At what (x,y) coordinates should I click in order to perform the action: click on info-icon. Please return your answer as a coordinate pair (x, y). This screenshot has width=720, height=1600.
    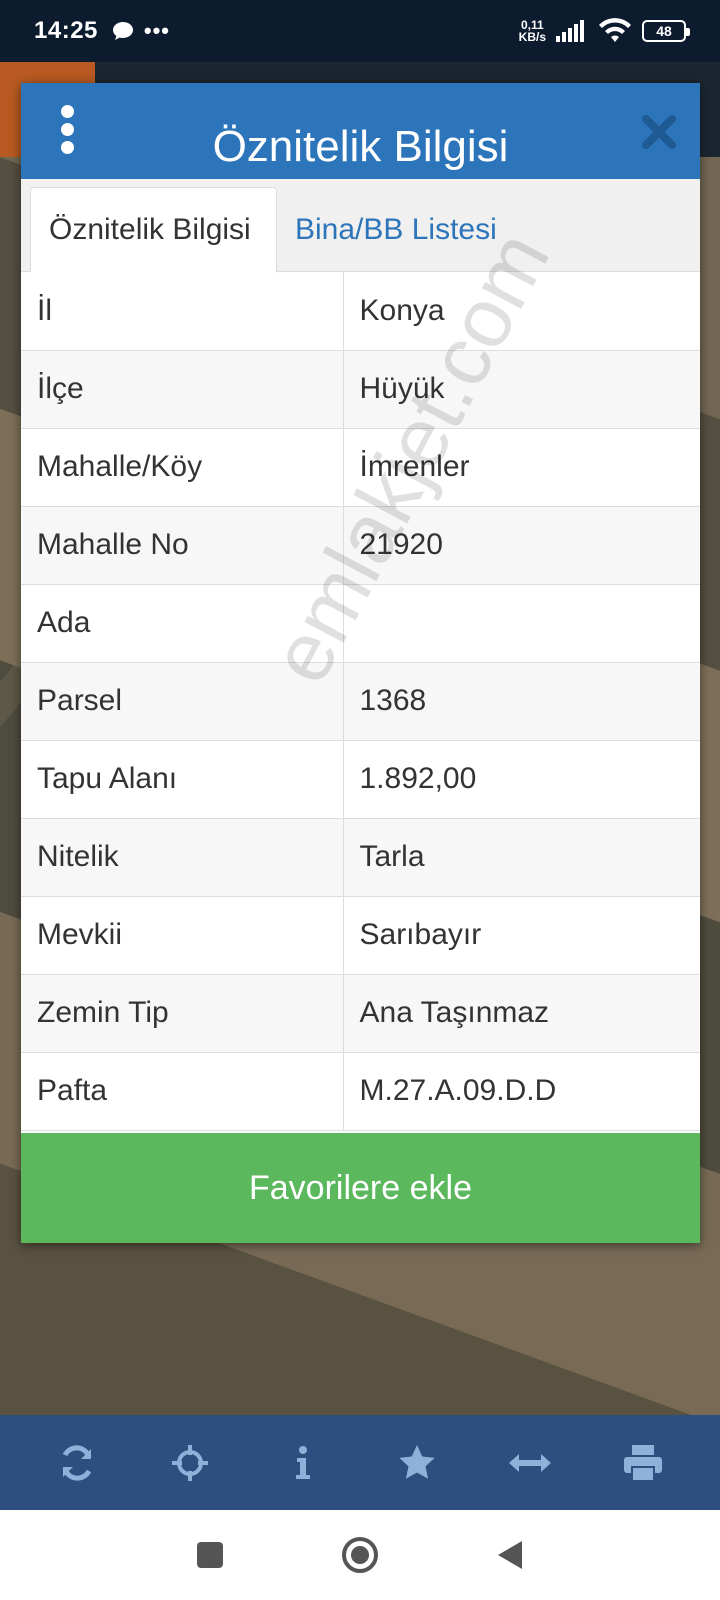
    Looking at the image, I should click on (303, 1463).